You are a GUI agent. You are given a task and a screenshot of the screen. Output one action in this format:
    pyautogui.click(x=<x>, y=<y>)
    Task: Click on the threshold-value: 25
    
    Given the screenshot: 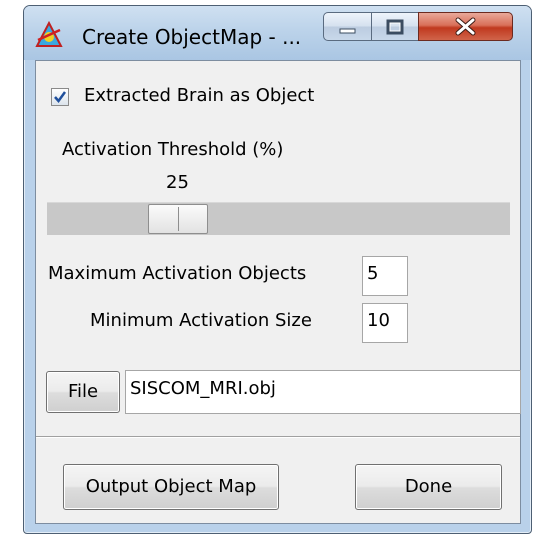 What is the action you would take?
    pyautogui.click(x=177, y=182)
    